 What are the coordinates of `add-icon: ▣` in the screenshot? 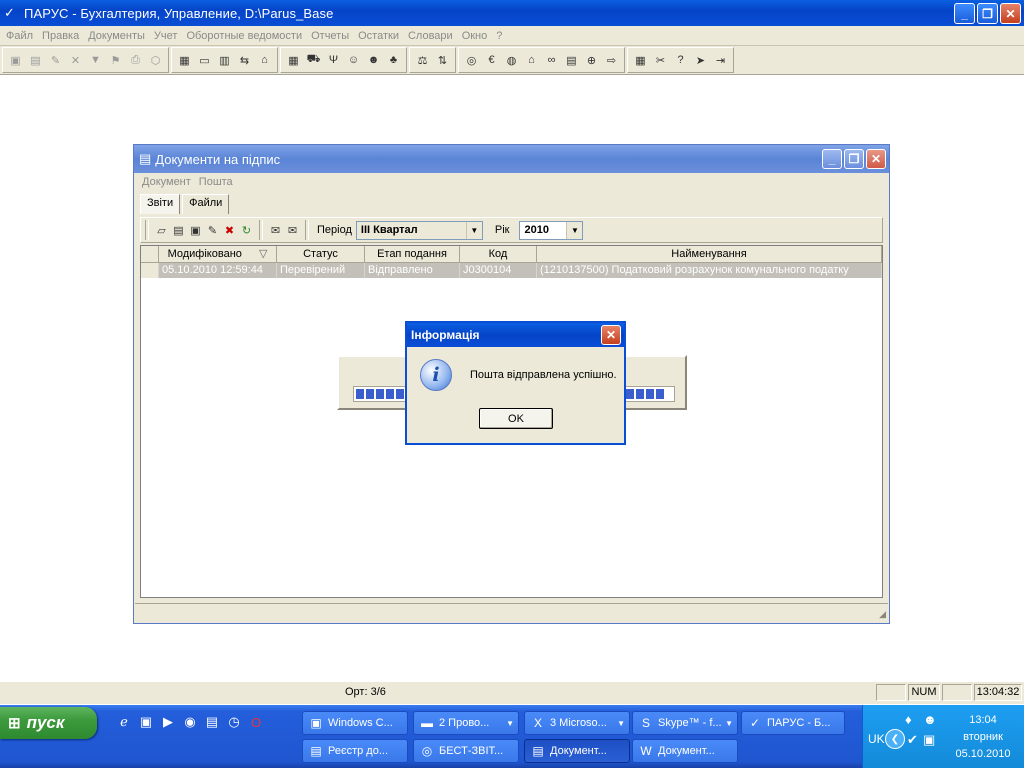 It's located at (15, 60).